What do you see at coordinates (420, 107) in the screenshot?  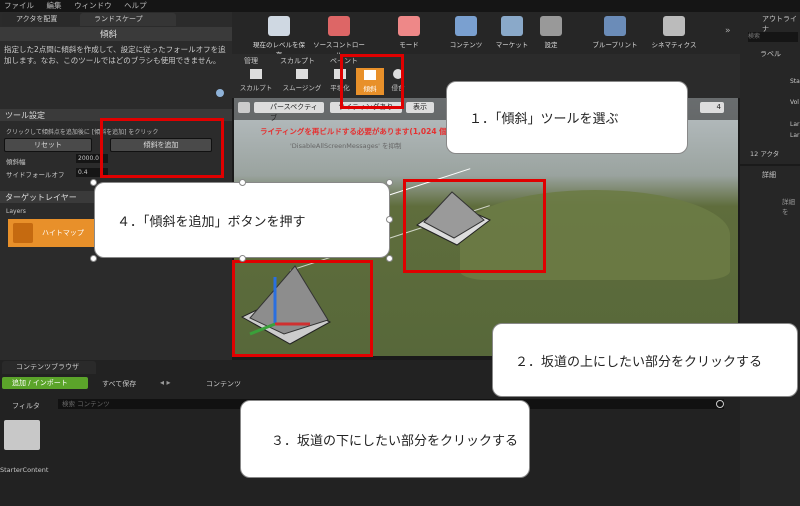 I see `show-button: 表示` at bounding box center [420, 107].